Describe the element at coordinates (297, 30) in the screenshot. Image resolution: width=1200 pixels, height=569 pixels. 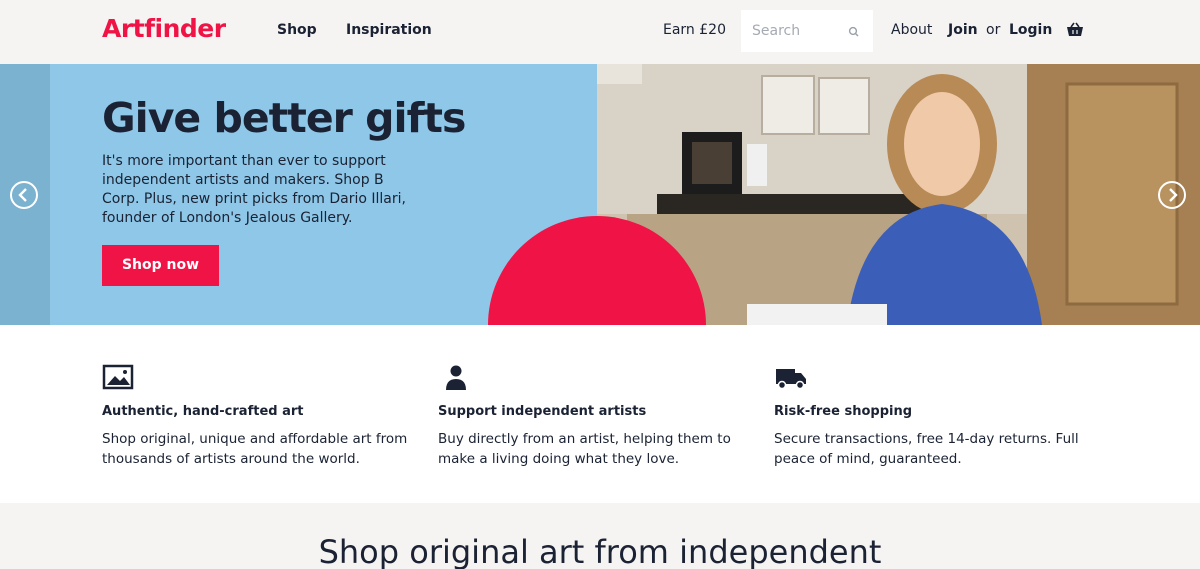
I see `nav-shop: Shop` at that location.